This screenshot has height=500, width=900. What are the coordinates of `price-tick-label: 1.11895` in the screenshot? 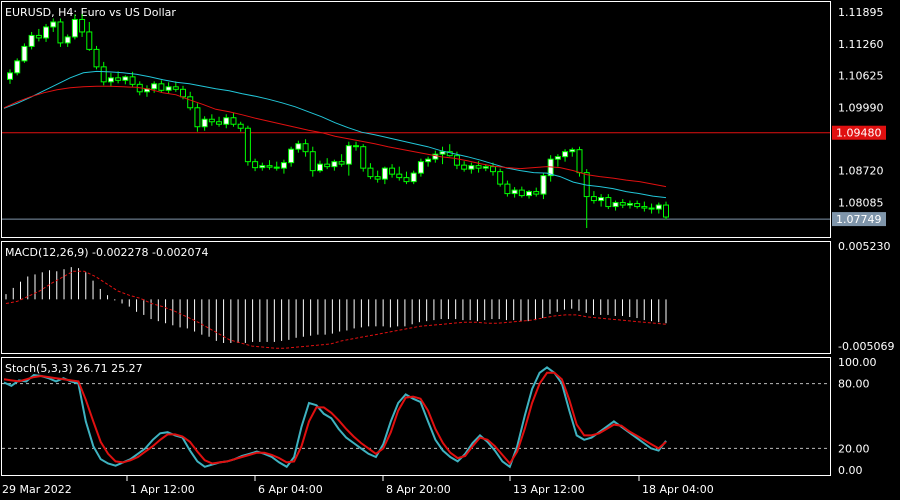 It's located at (861, 12).